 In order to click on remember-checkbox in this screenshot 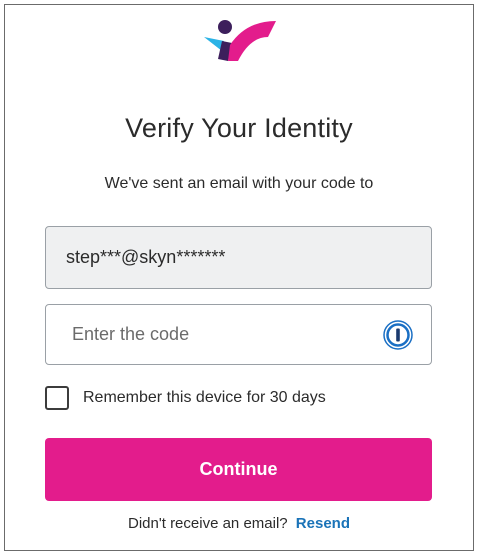, I will do `click(57, 398)`.